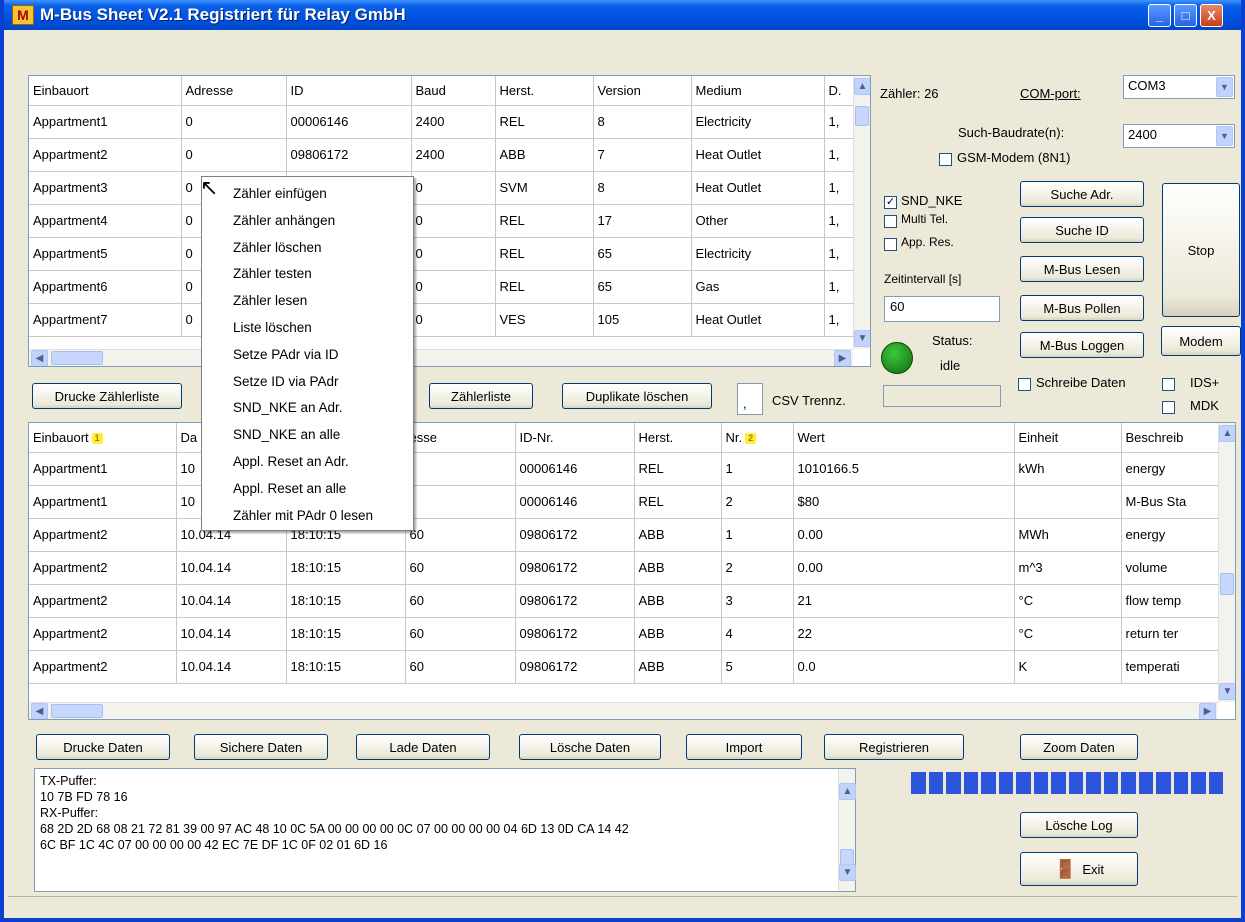 The width and height of the screenshot is (1245, 922). What do you see at coordinates (441, 357) in the screenshot?
I see `meter-hscroll: ◀ ▶` at bounding box center [441, 357].